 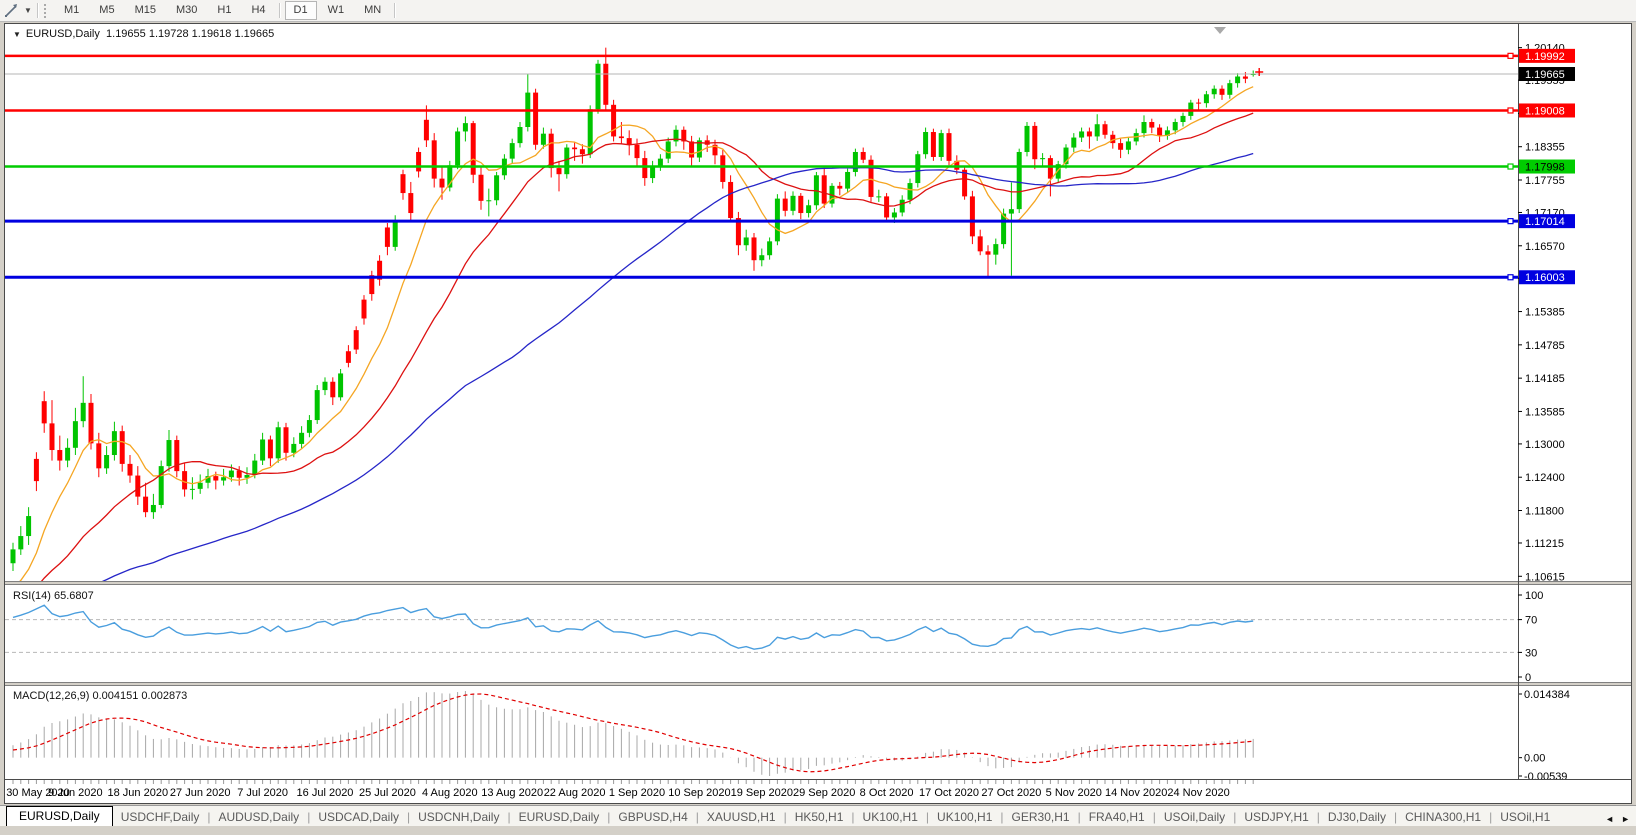 I want to click on rsi-tick-label: 30, so click(x=1531, y=653).